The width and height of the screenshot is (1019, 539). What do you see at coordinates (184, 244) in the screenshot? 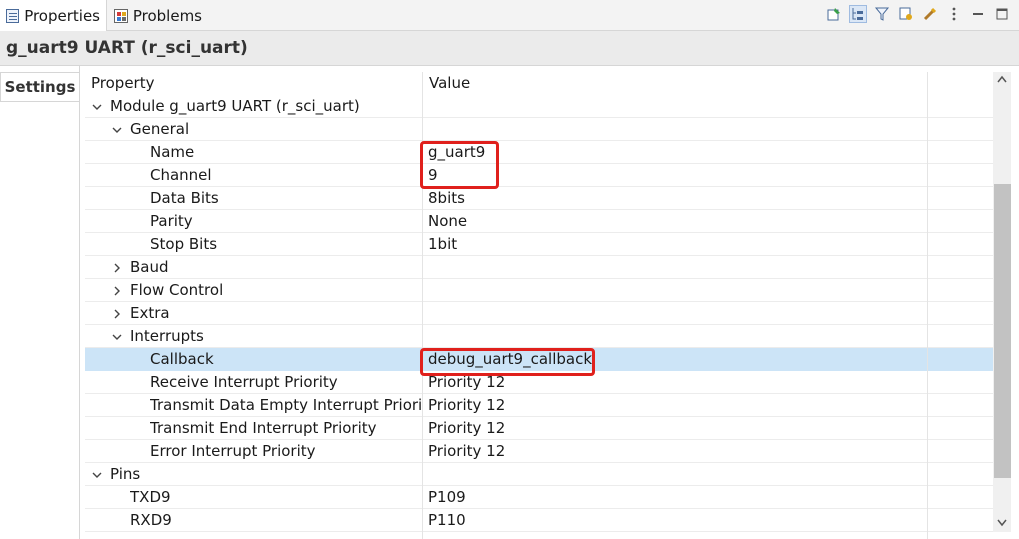
I see `property-cell: Stop Bits` at bounding box center [184, 244].